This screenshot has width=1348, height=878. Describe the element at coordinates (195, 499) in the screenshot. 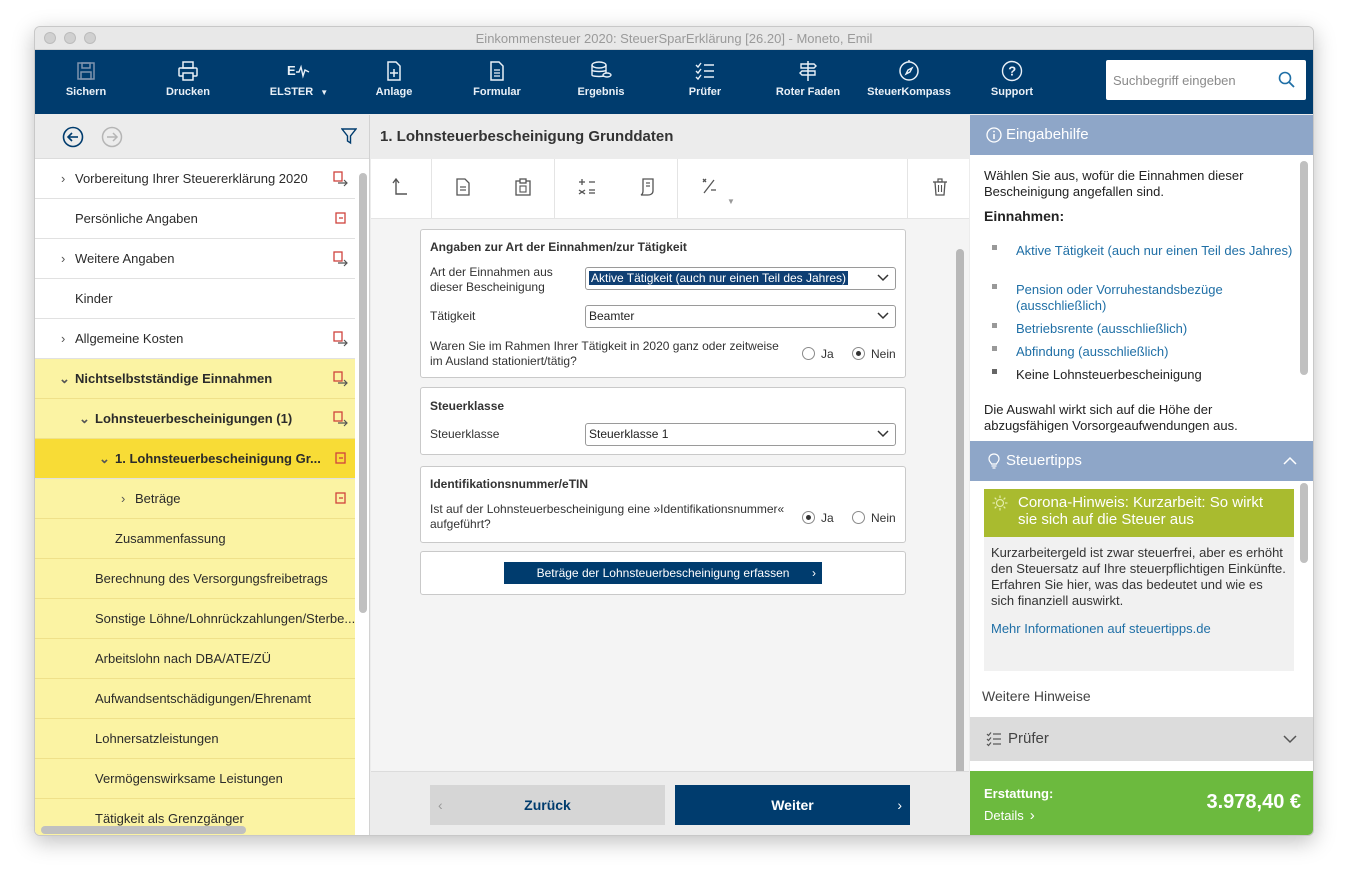

I see `sidebar-item-betraege: › Beträge` at that location.